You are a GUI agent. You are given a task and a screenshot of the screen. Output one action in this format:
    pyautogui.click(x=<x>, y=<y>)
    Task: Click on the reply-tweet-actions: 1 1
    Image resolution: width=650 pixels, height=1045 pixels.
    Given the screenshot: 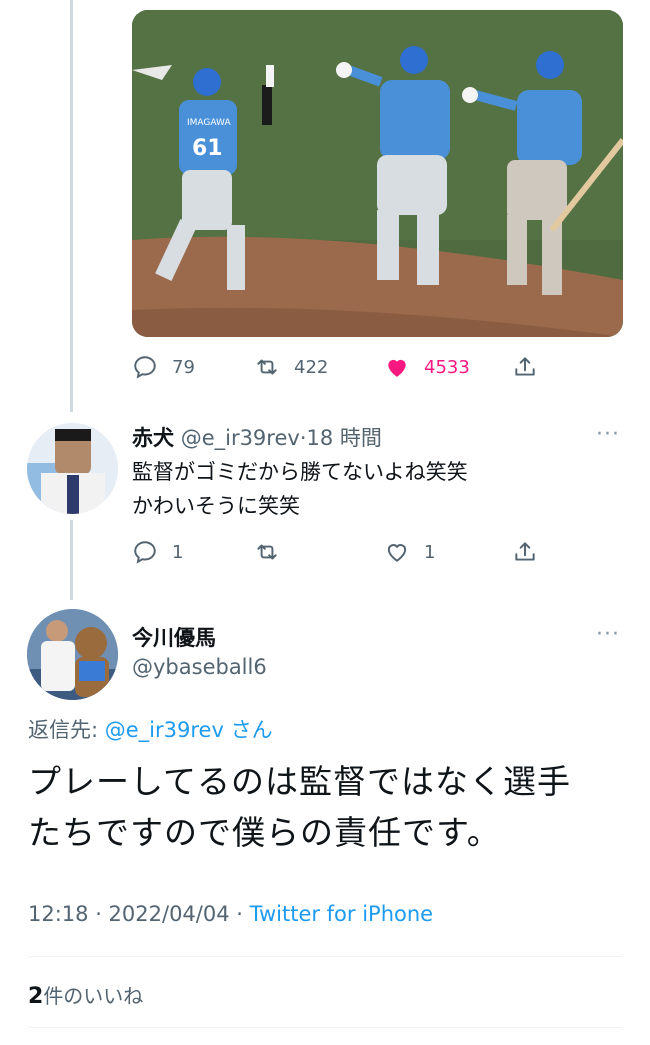 What is the action you would take?
    pyautogui.click(x=342, y=552)
    